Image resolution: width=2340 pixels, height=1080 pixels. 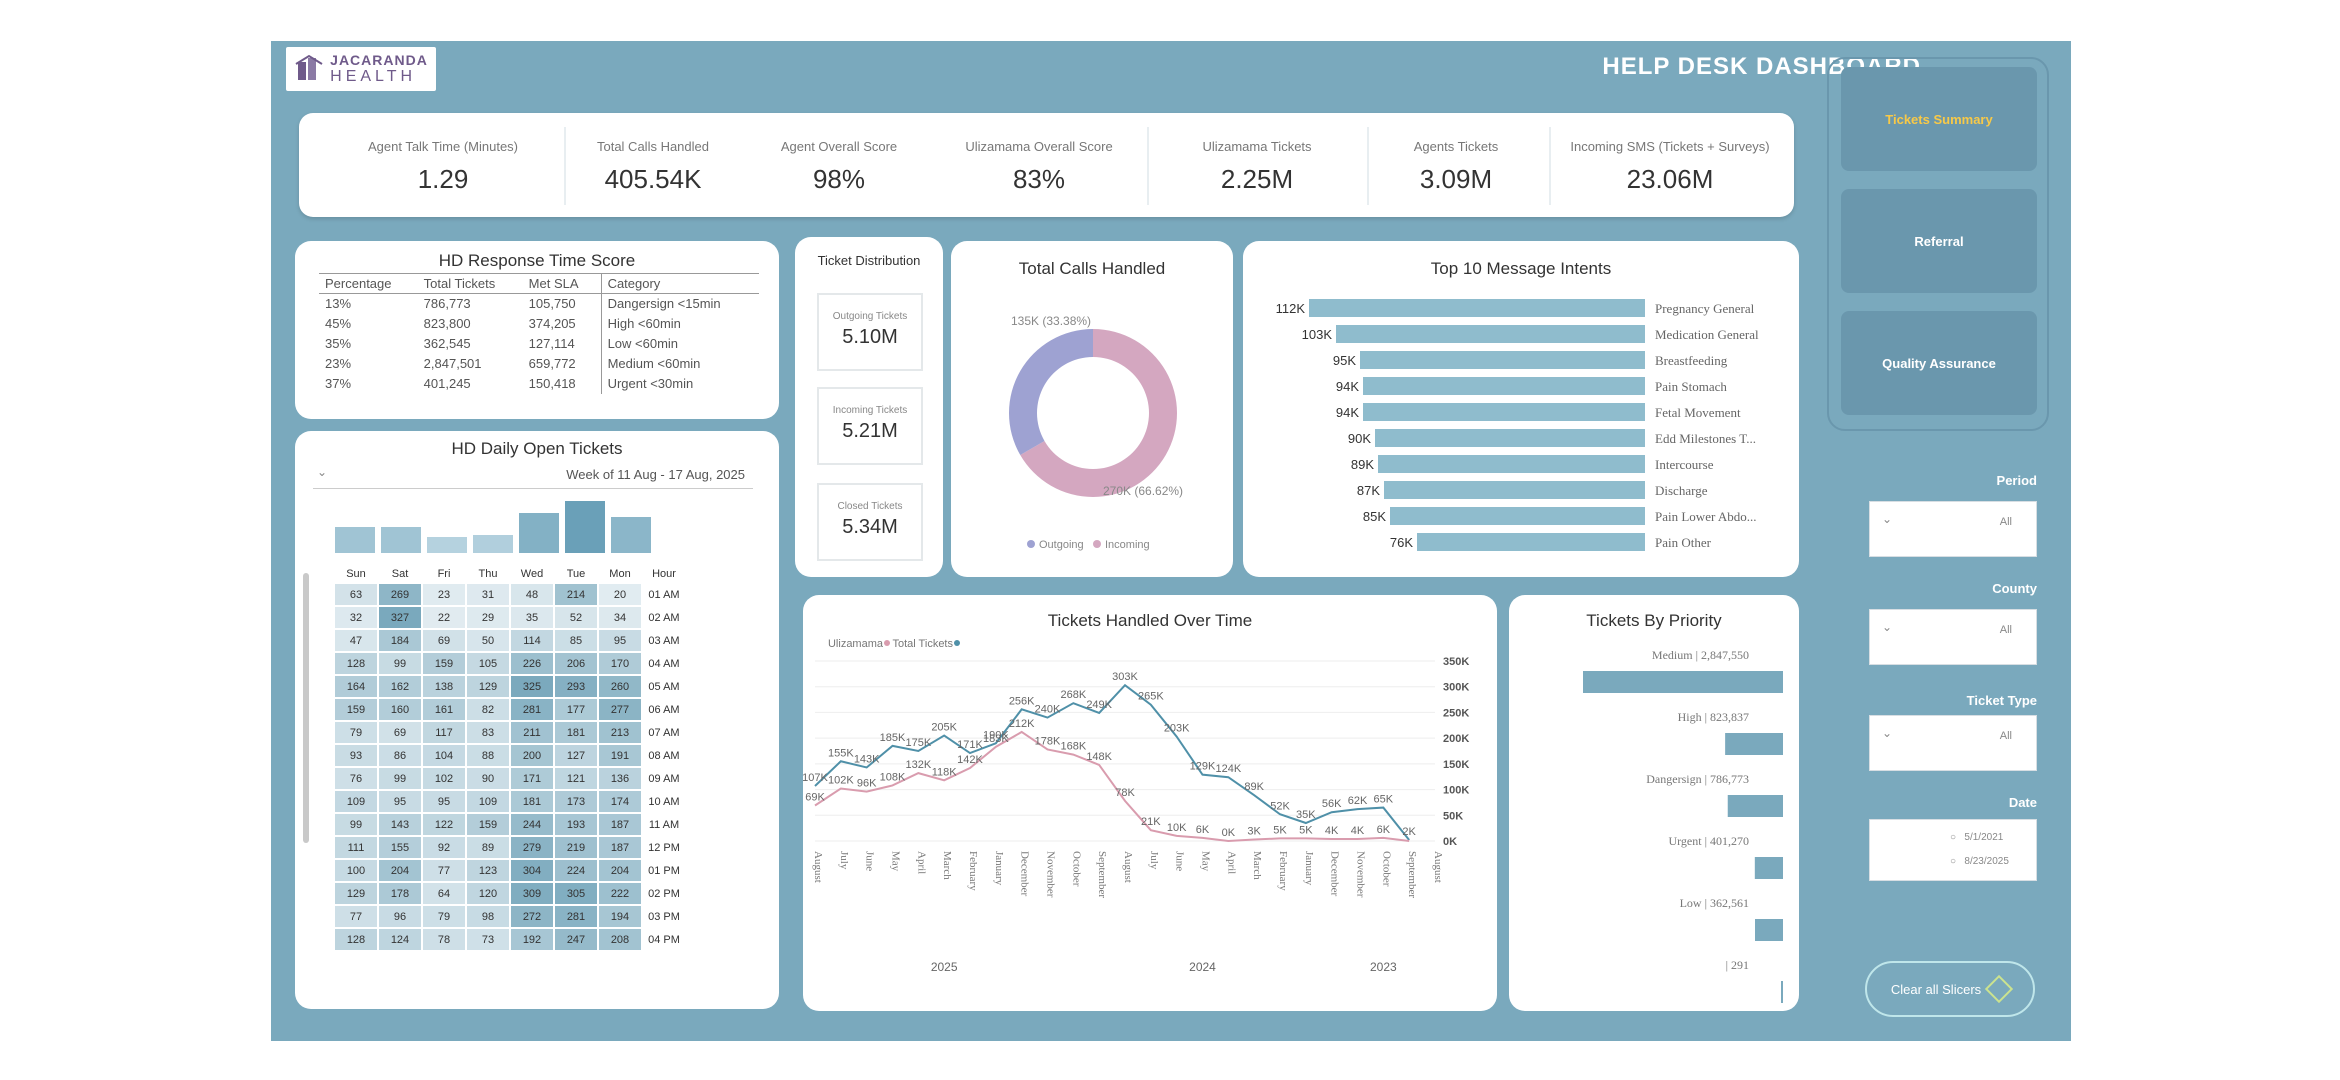 I want to click on heatmap-cell: 191, so click(x=620, y=755).